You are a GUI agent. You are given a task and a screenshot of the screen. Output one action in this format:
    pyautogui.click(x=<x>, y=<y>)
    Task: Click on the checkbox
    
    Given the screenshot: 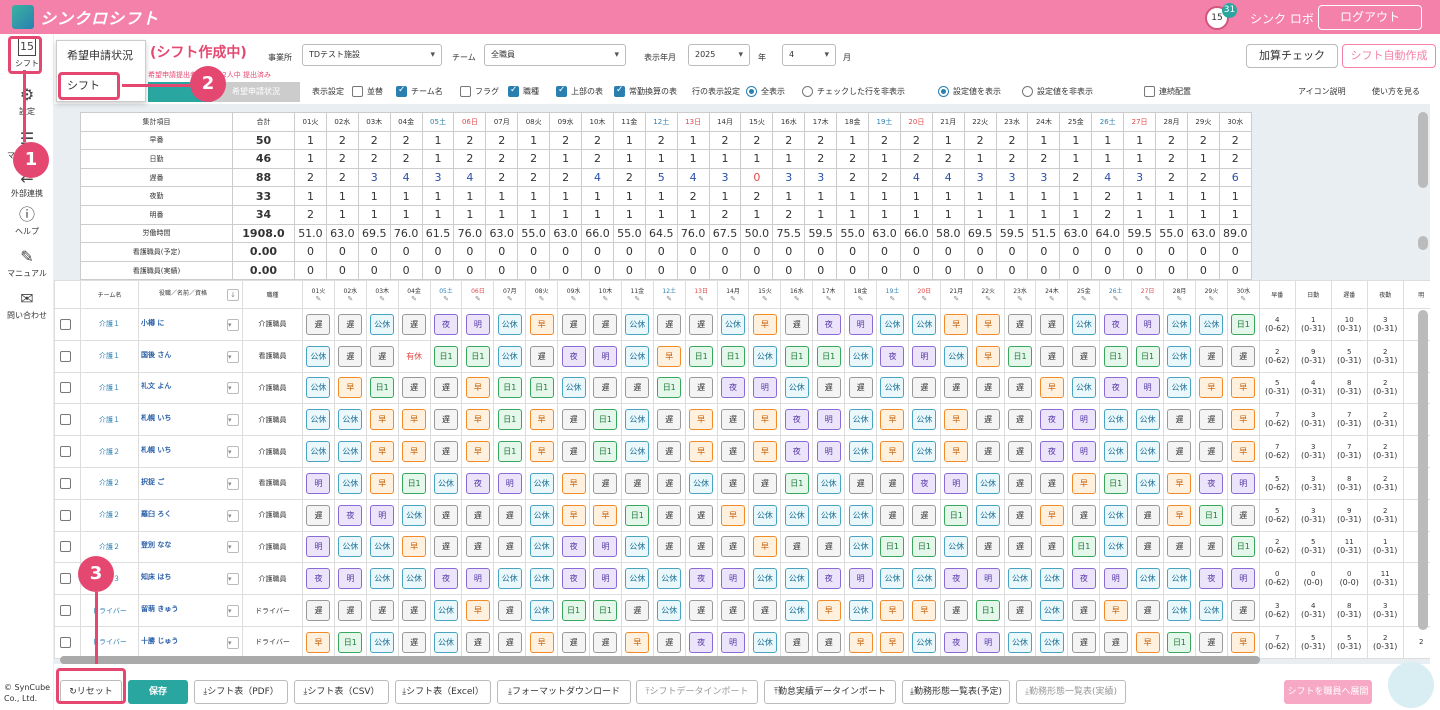 What is the action you would take?
    pyautogui.click(x=65, y=324)
    